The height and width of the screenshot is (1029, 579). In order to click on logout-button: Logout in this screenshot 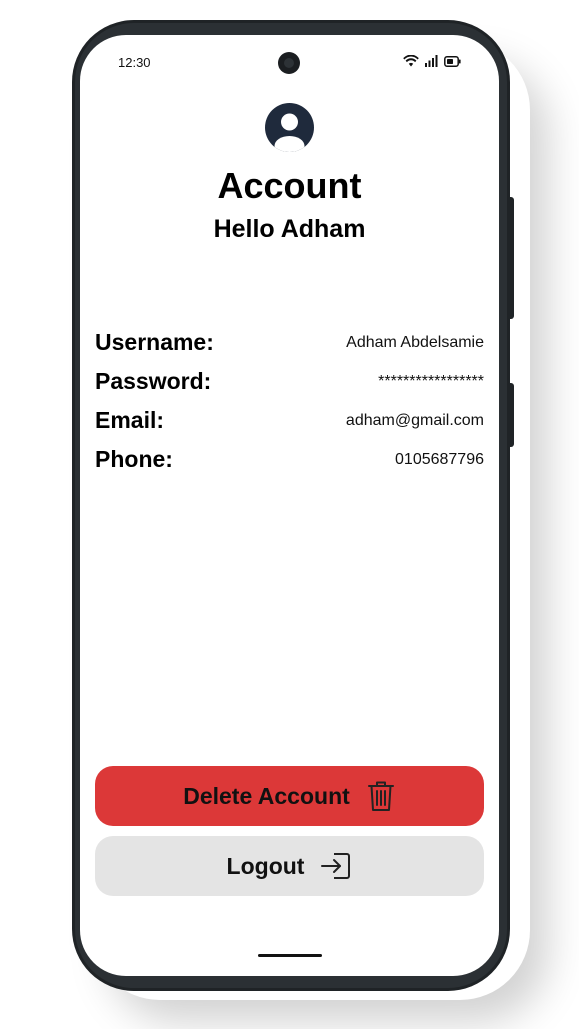, I will do `click(289, 866)`.